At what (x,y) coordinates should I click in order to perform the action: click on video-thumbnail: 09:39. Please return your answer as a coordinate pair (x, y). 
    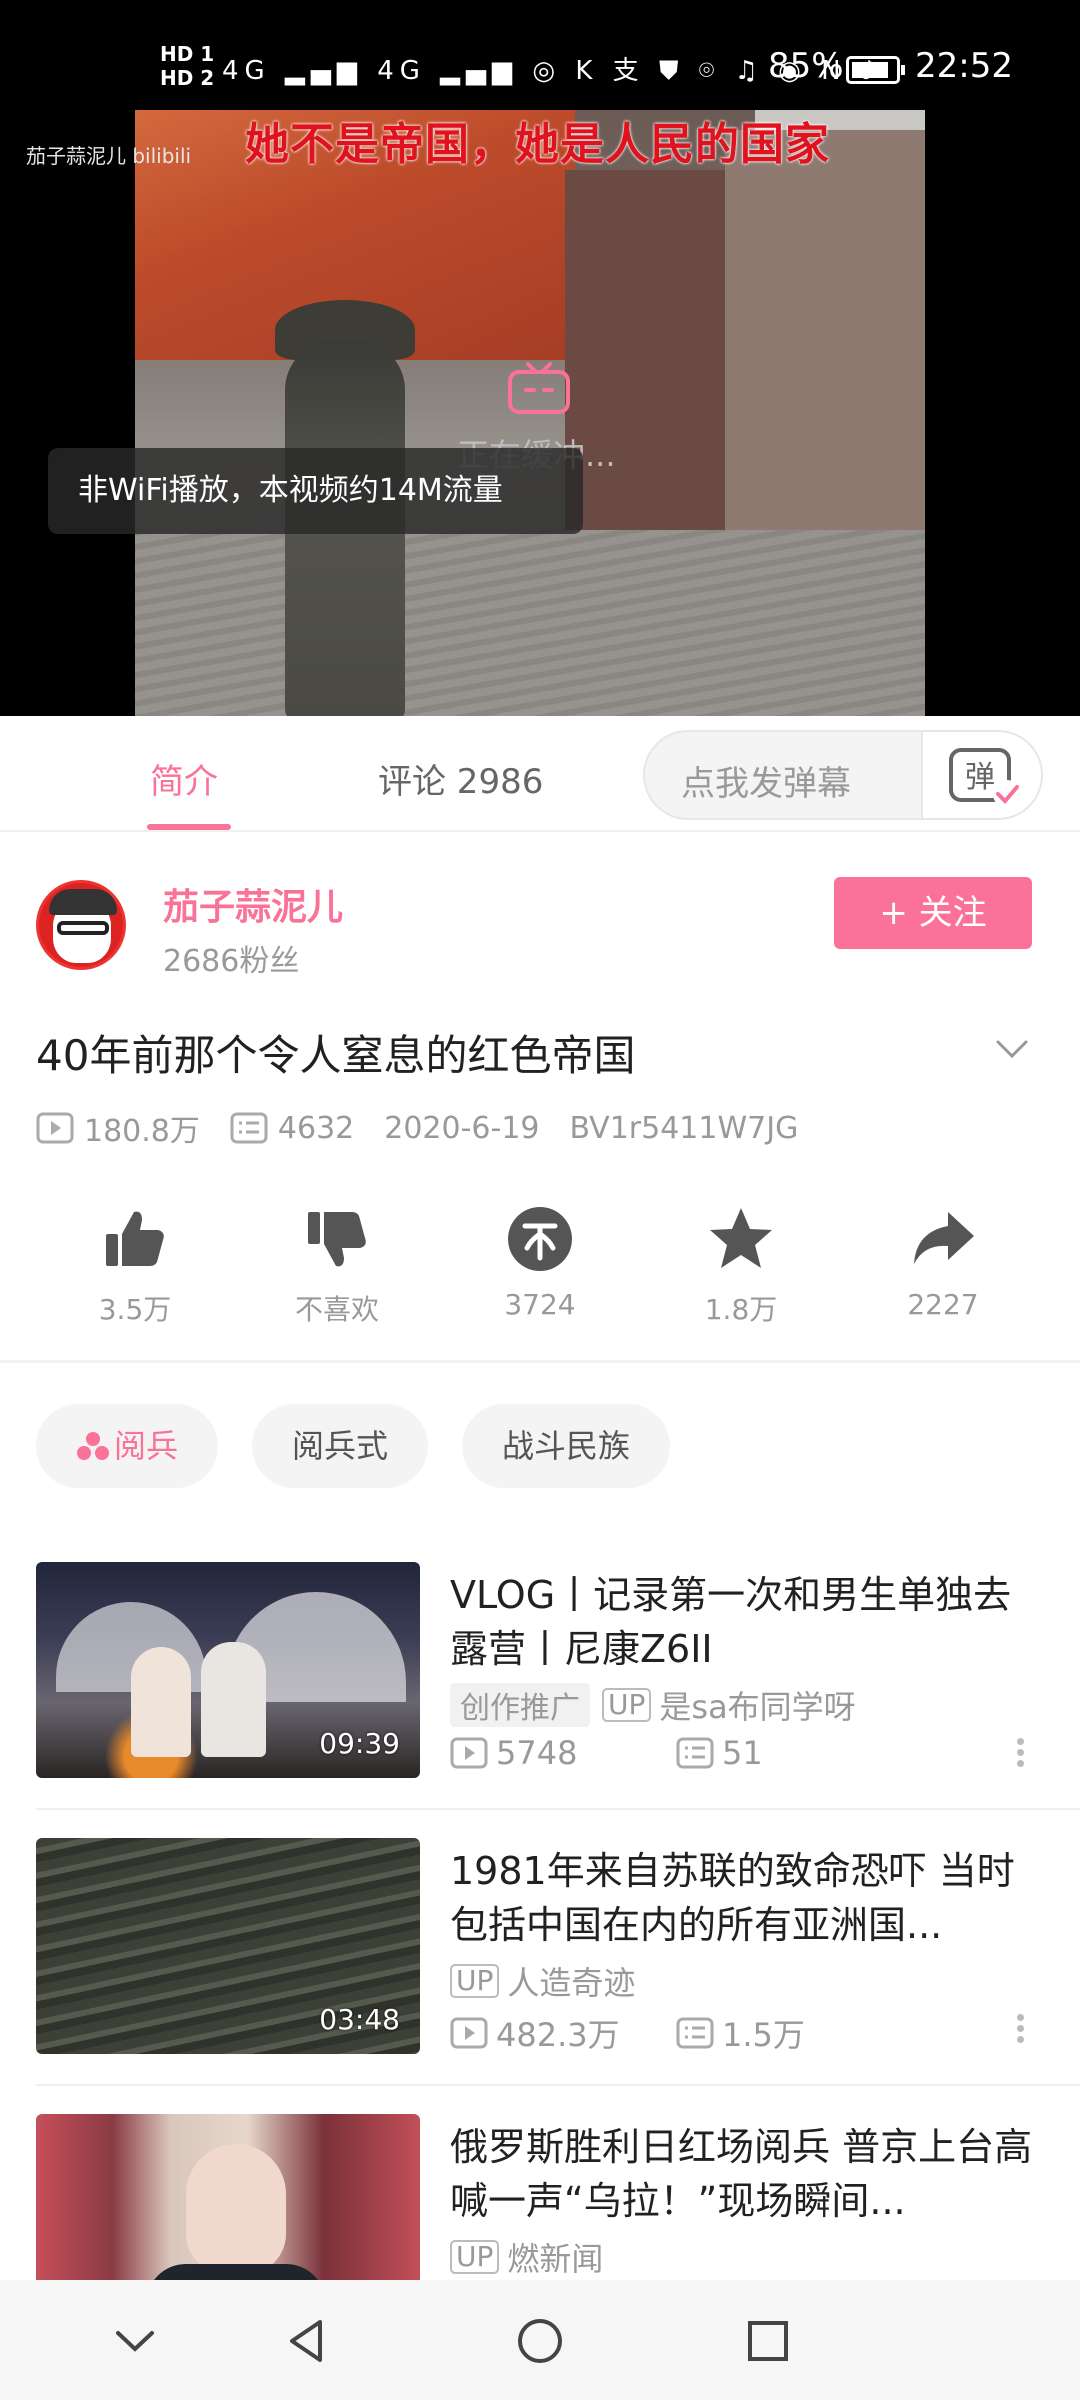
    Looking at the image, I should click on (228, 1670).